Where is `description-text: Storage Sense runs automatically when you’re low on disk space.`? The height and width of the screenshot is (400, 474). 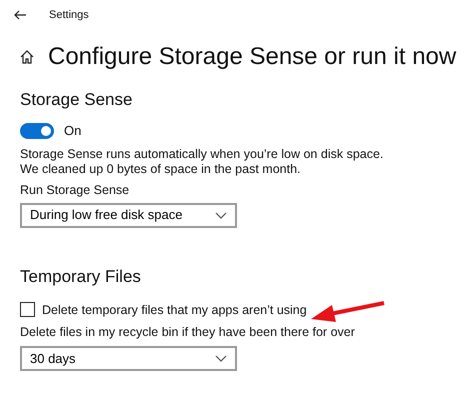
description-text: Storage Sense runs automatically when you’re low on disk space. is located at coordinates (202, 154).